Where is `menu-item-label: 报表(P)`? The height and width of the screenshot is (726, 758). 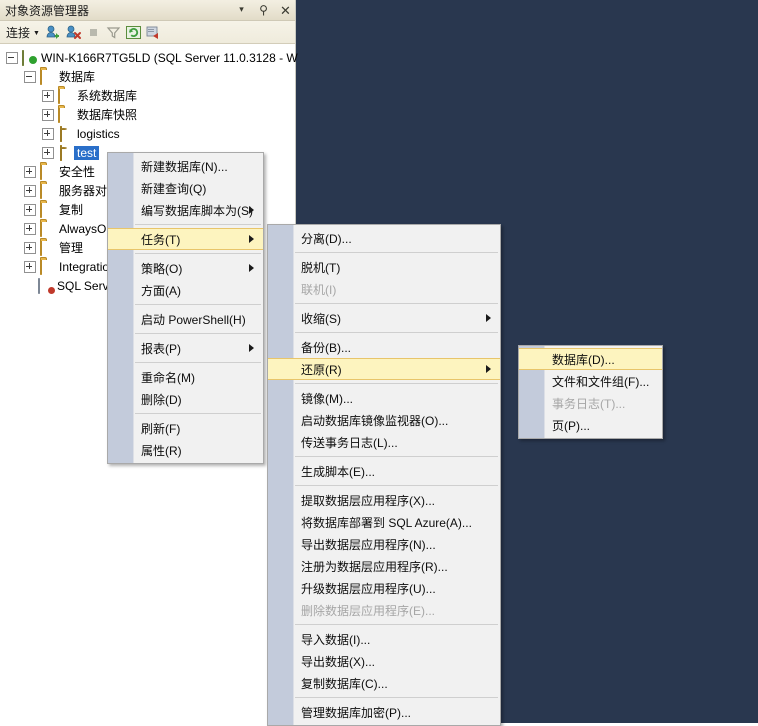
menu-item-label: 报表(P) is located at coordinates (161, 348).